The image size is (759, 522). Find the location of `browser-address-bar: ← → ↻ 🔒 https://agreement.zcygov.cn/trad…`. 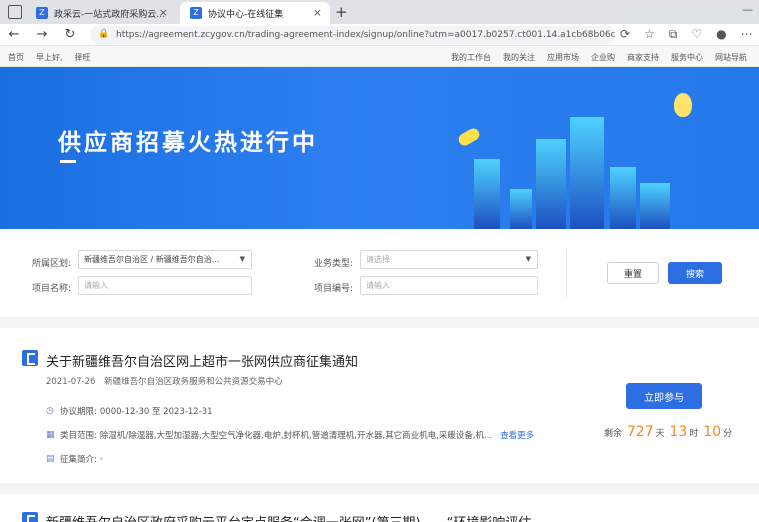

browser-address-bar: ← → ↻ 🔒 https://agreement.zcygov.cn/trad… is located at coordinates (379, 35).